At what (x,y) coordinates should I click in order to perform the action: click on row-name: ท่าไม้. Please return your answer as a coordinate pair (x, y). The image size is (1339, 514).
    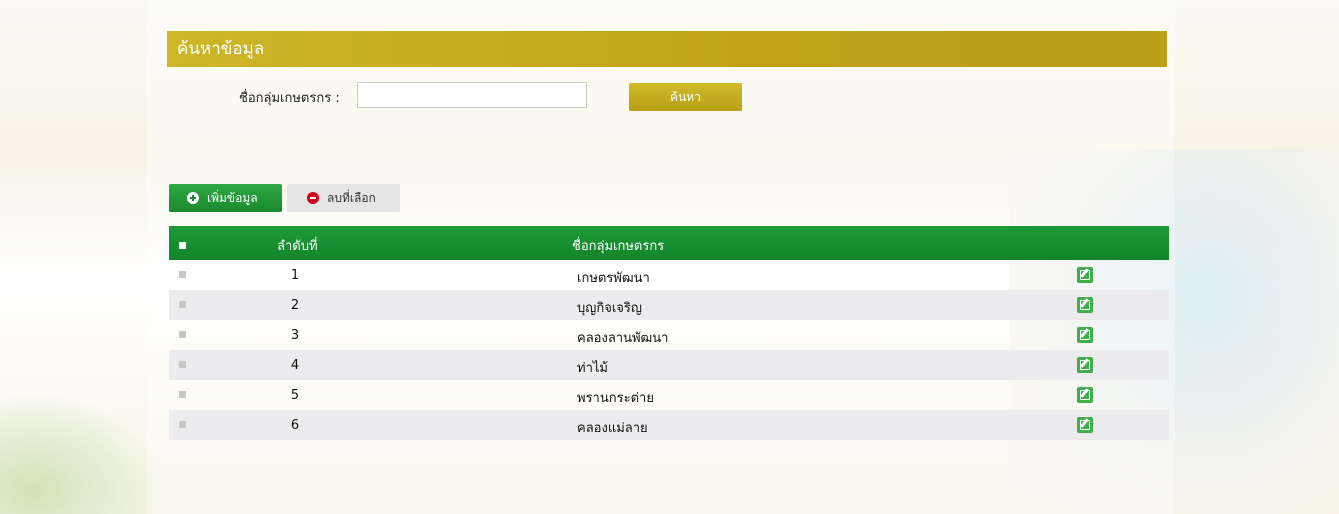
    Looking at the image, I should click on (592, 368).